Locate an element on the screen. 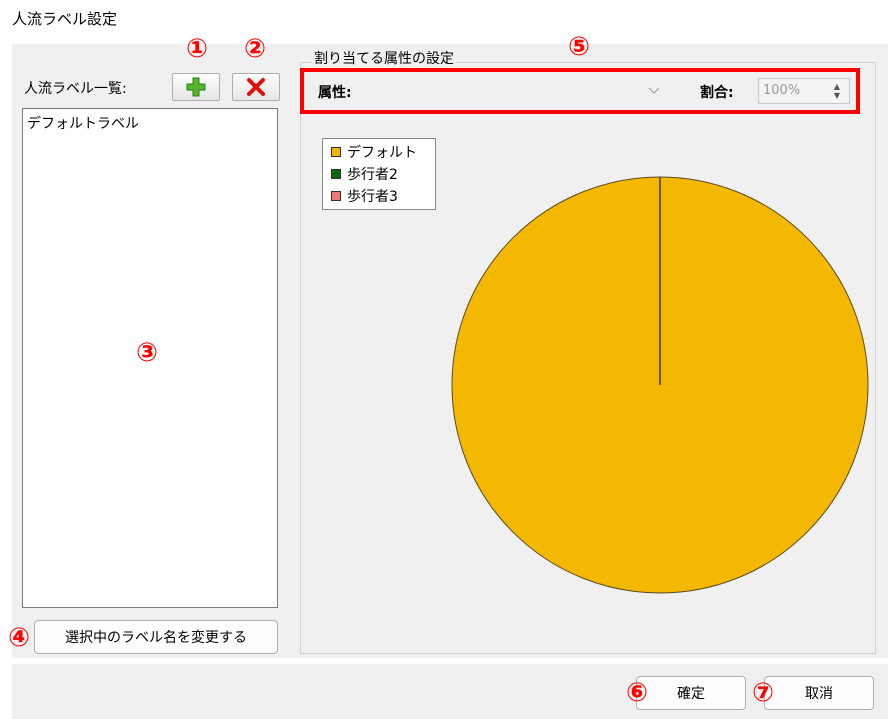  chart-legend: デフォルト 歩行者2 歩行者3 is located at coordinates (379, 174).